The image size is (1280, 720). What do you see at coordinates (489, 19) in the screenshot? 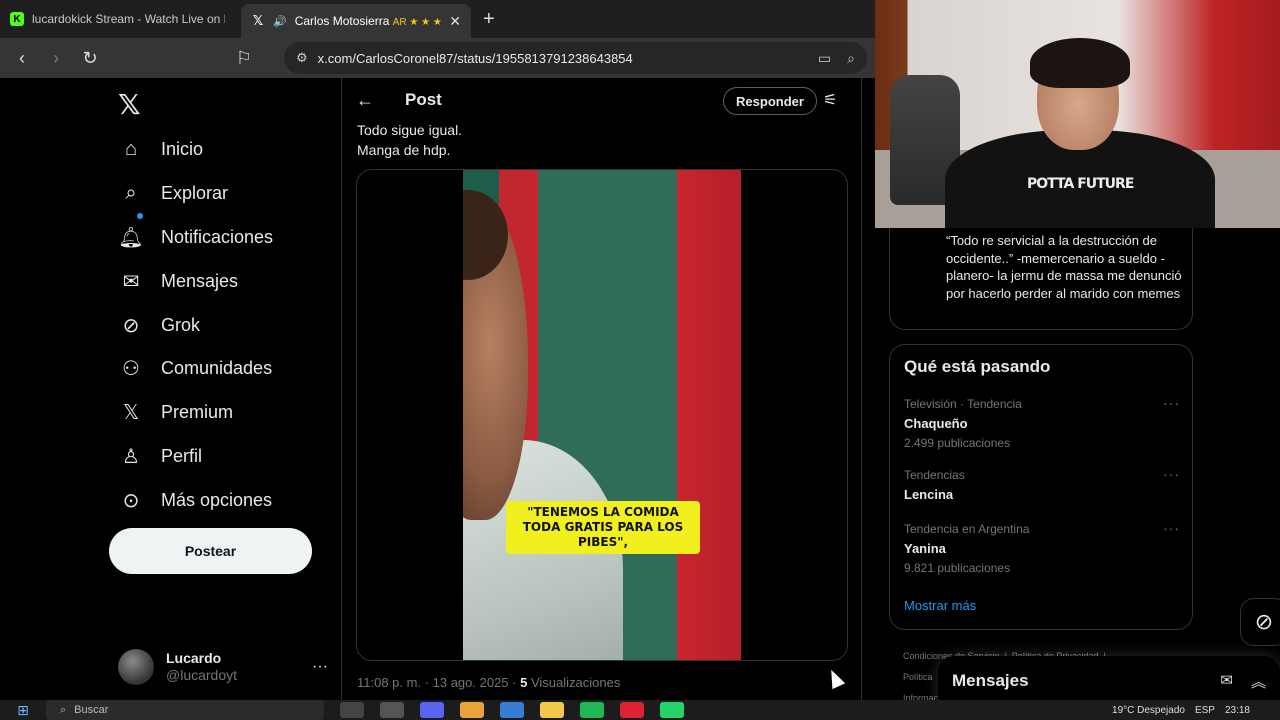
I see `new-tab-button: +` at bounding box center [489, 19].